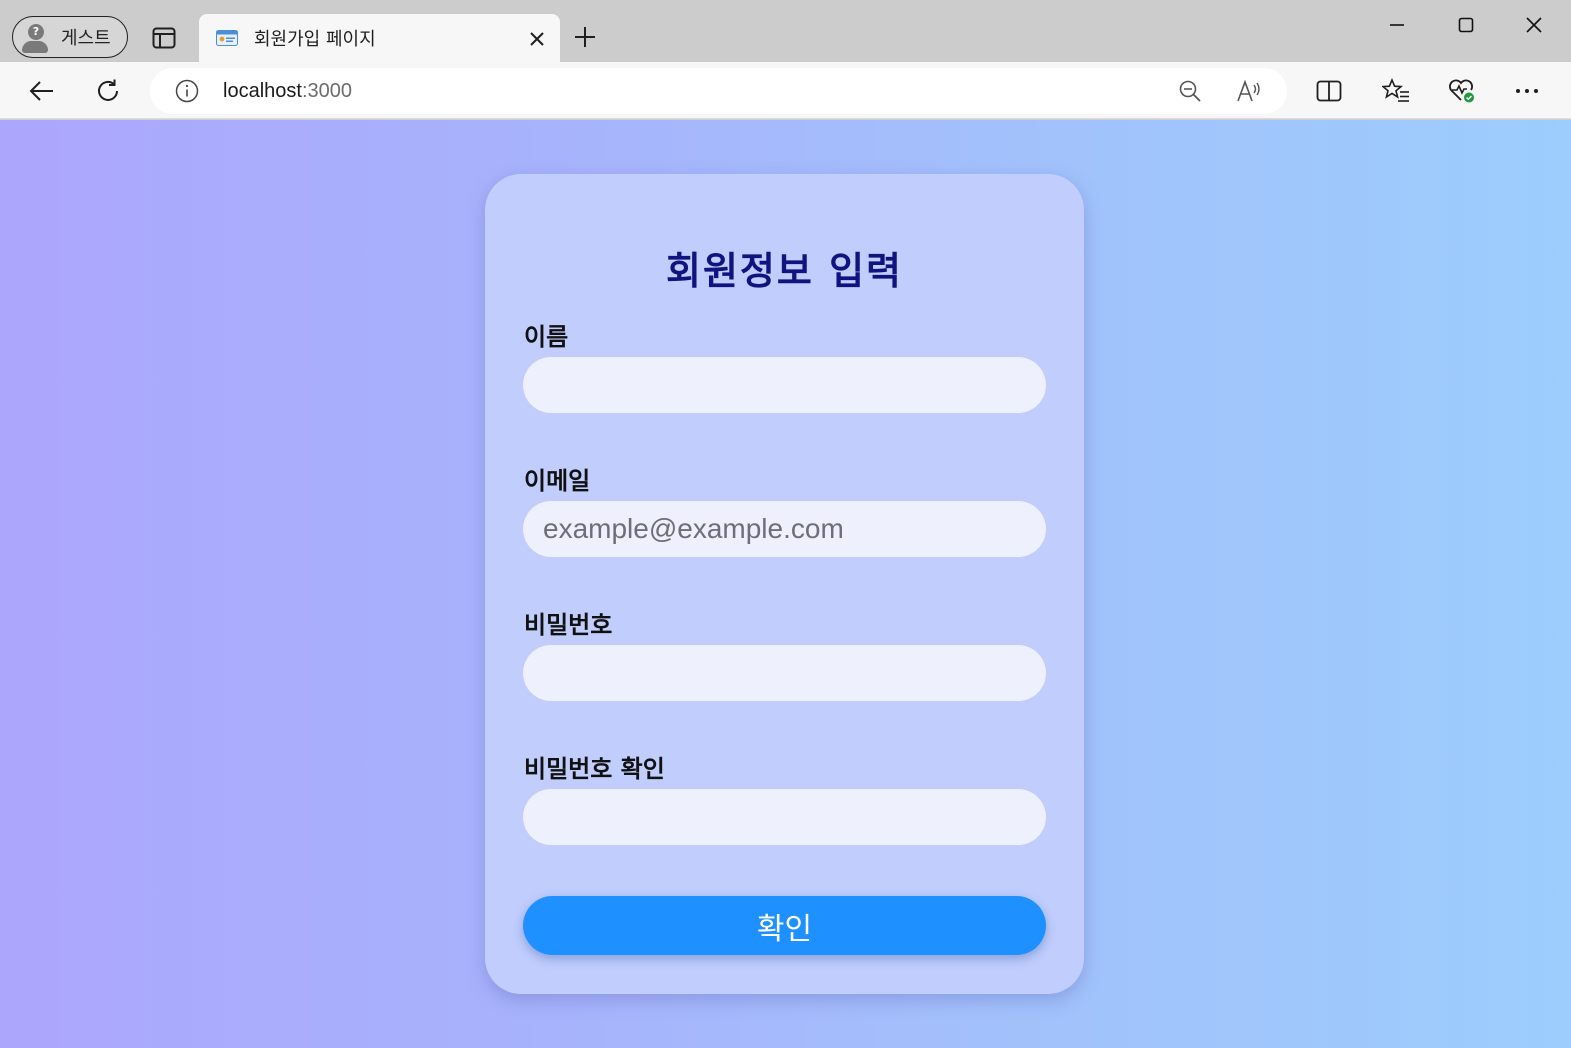  I want to click on plus-icon, so click(585, 37).